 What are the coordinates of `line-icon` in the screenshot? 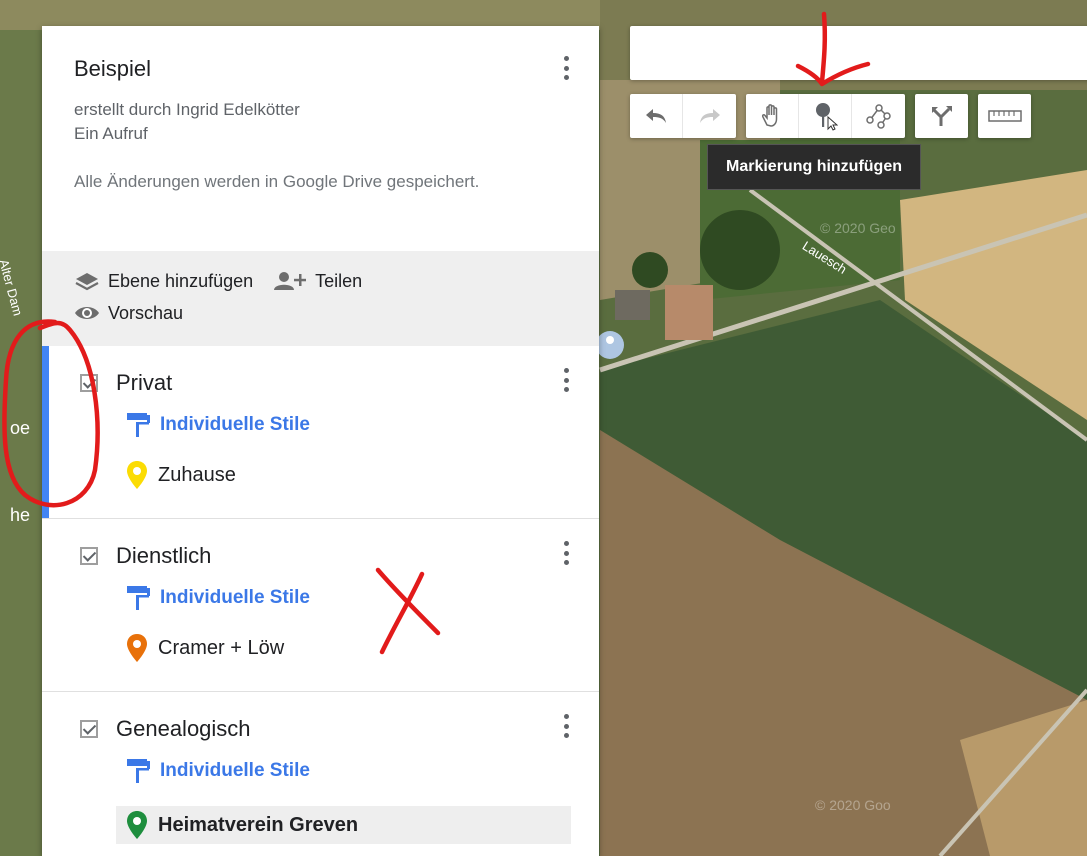 It's located at (878, 116).